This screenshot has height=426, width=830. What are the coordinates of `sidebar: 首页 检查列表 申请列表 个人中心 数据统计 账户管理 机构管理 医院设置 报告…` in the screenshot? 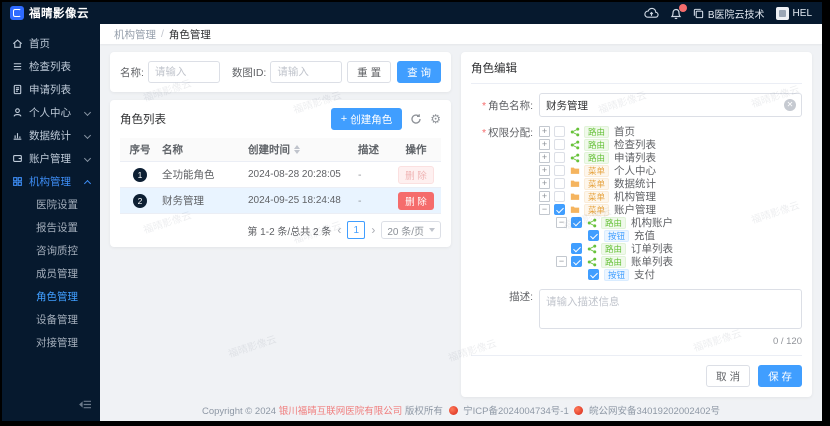 It's located at (51, 211).